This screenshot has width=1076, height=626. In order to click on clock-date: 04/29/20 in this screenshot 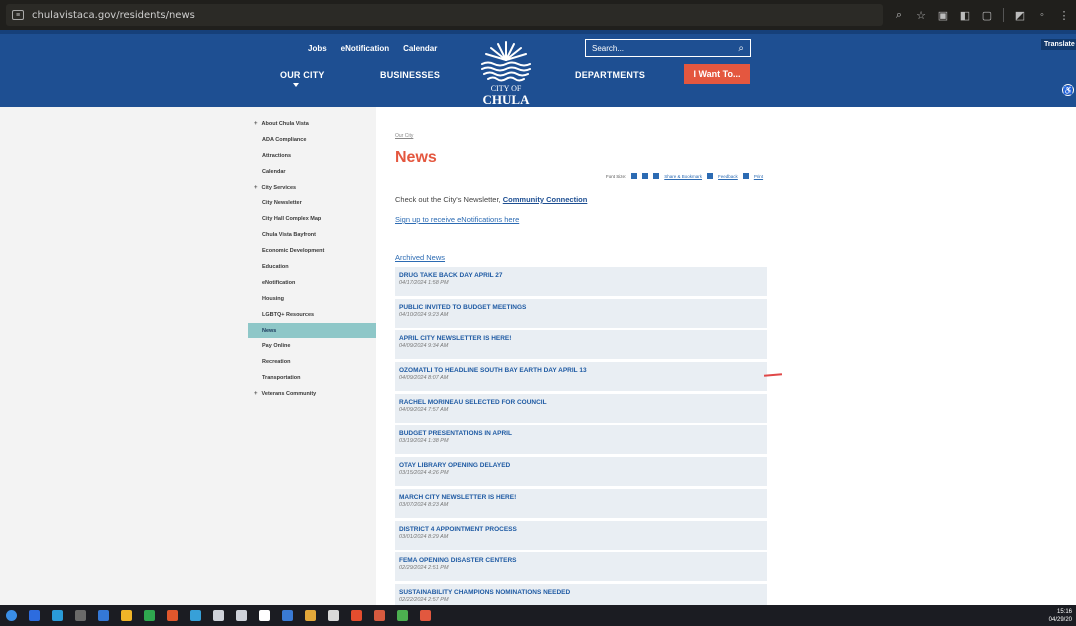, I will do `click(1060, 620)`.